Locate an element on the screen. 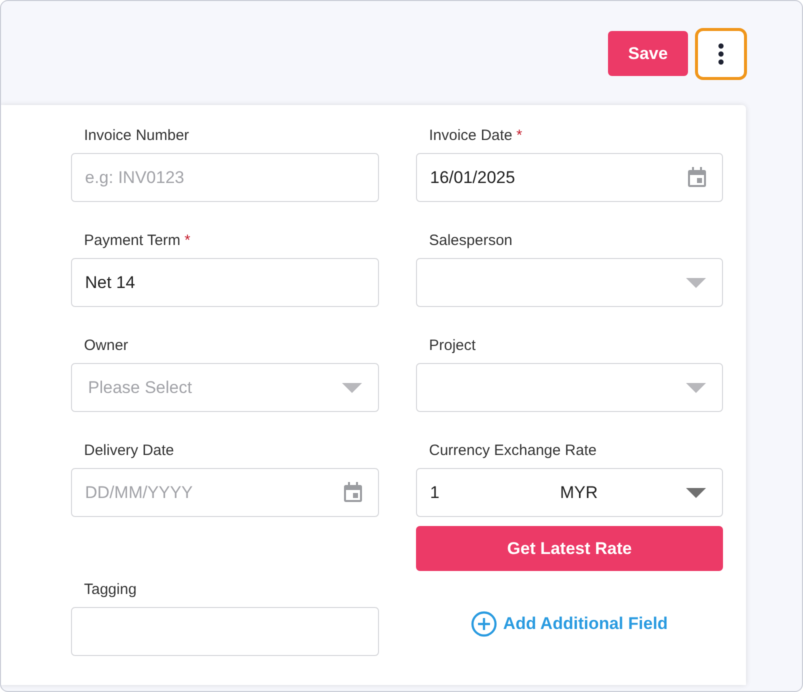 Image resolution: width=803 pixels, height=692 pixels. save-button: Save is located at coordinates (648, 53).